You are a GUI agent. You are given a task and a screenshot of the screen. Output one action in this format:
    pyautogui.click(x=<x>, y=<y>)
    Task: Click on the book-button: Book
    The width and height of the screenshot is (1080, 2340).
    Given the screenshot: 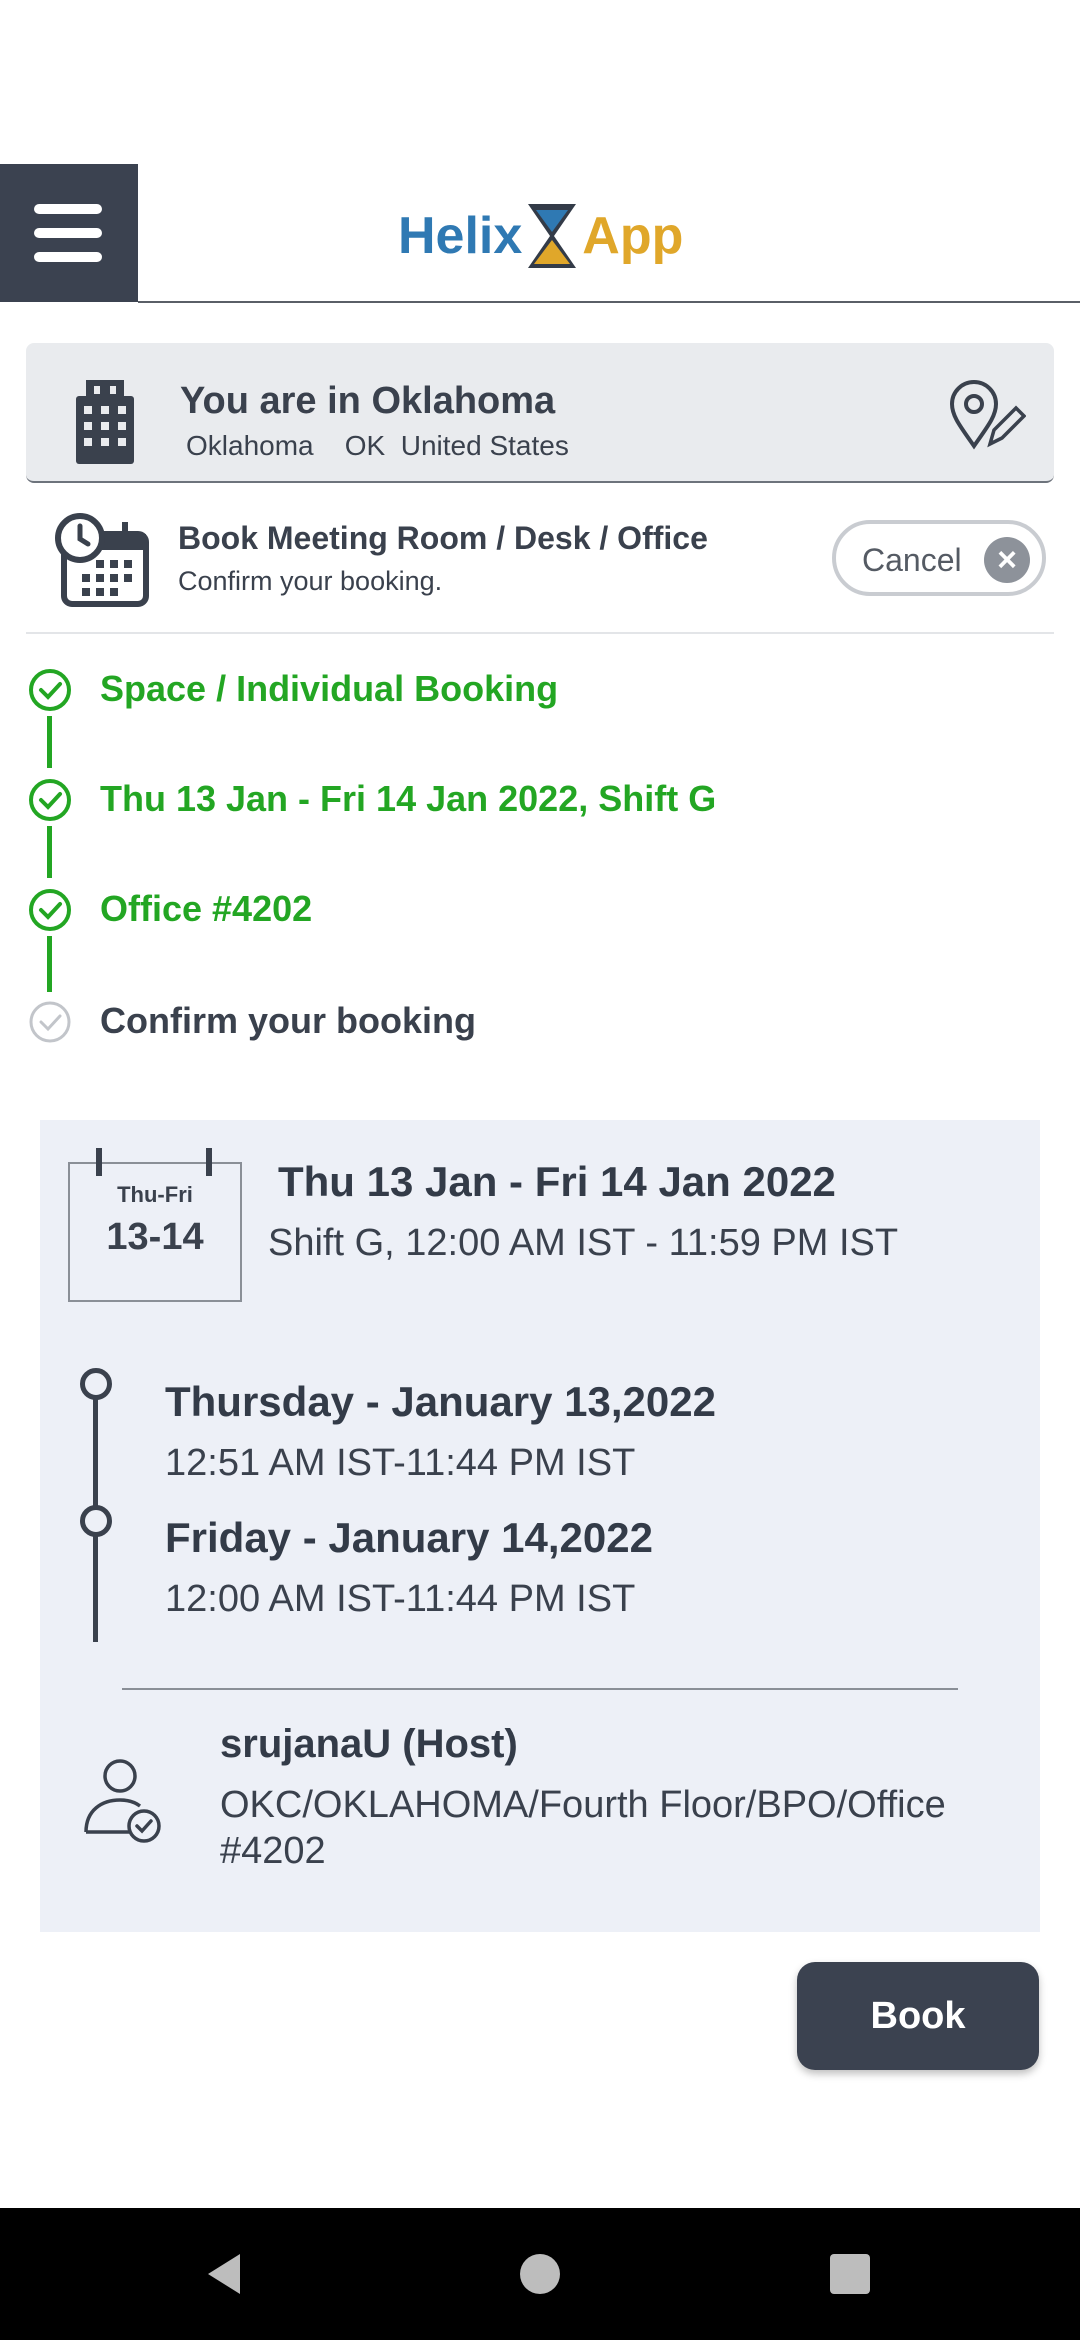 What is the action you would take?
    pyautogui.click(x=918, y=2016)
    